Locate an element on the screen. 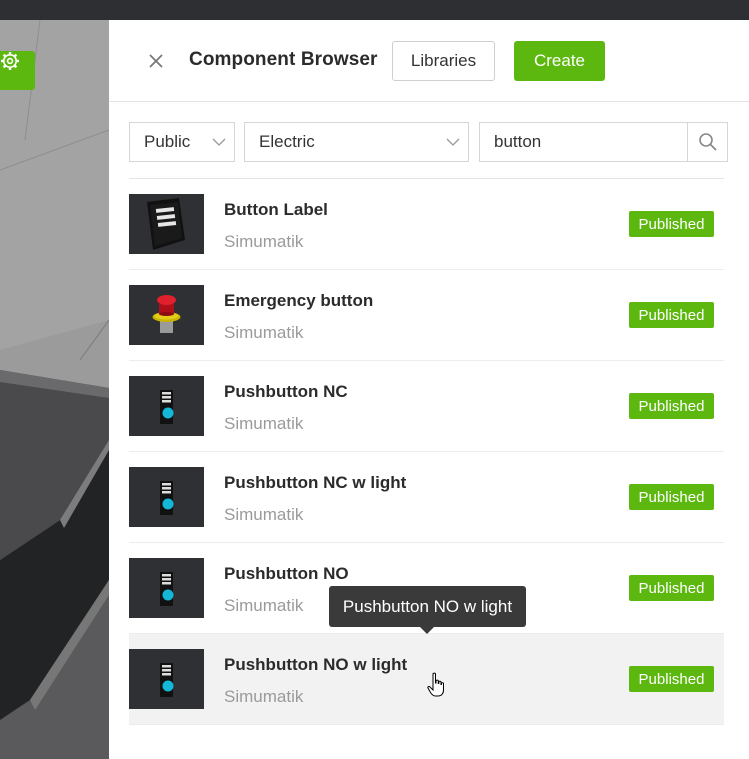 The width and height of the screenshot is (749, 759). 3d-viewport is located at coordinates (54, 389).